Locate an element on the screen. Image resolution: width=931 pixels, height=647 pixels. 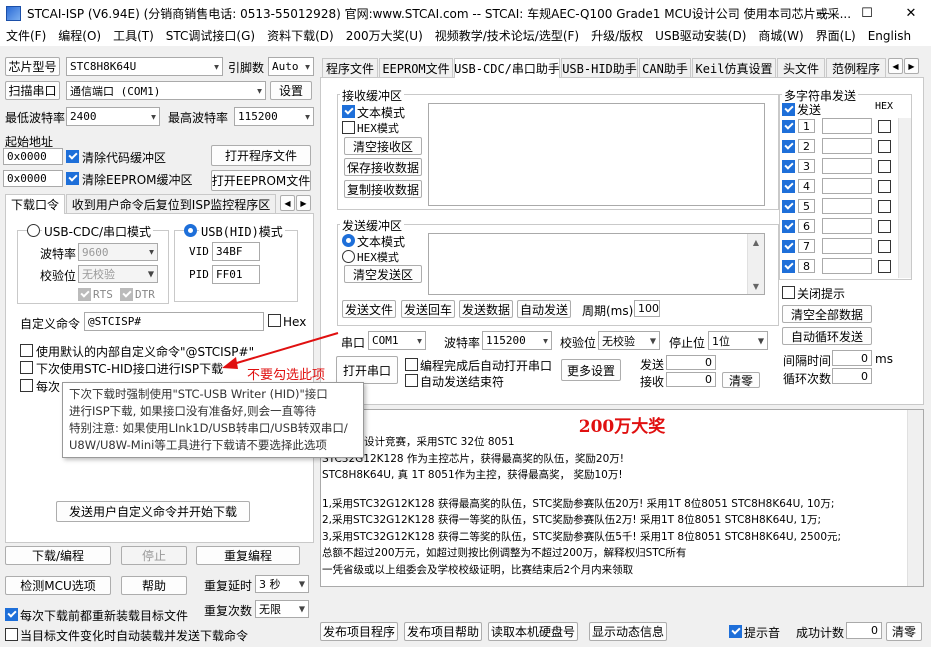
tab-download-password: 下载口令 is located at coordinates (35, 204).